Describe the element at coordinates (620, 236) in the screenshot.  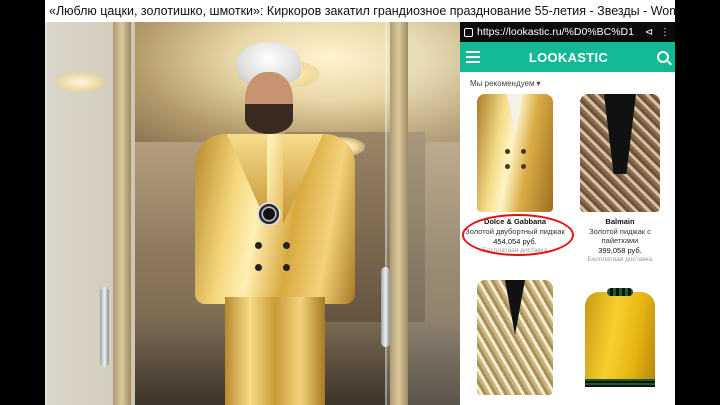
I see `product-description: Золотой пиджак с пайетками` at that location.